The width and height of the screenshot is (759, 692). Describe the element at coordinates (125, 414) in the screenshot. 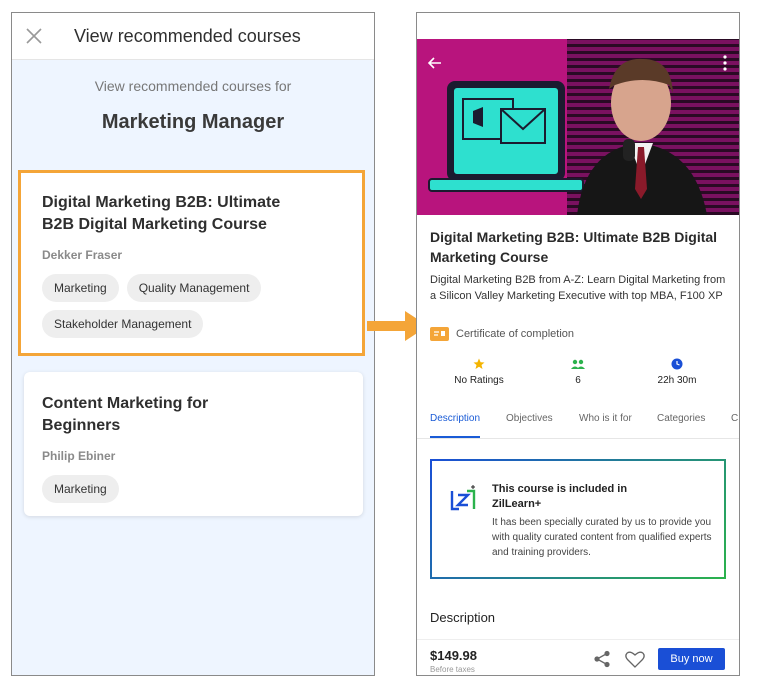

I see `course-title: Content Marketing for Beginners` at that location.